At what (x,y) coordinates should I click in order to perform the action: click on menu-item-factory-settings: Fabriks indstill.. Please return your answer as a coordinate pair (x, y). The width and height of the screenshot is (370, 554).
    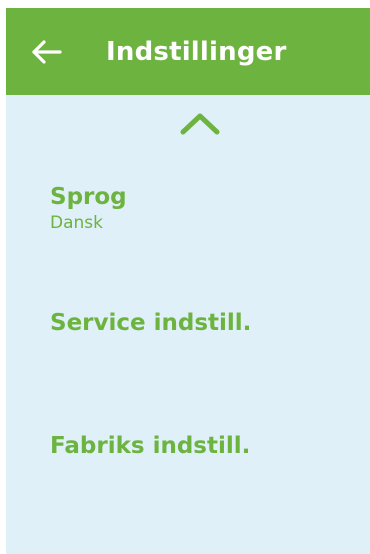
    Looking at the image, I should click on (200, 446).